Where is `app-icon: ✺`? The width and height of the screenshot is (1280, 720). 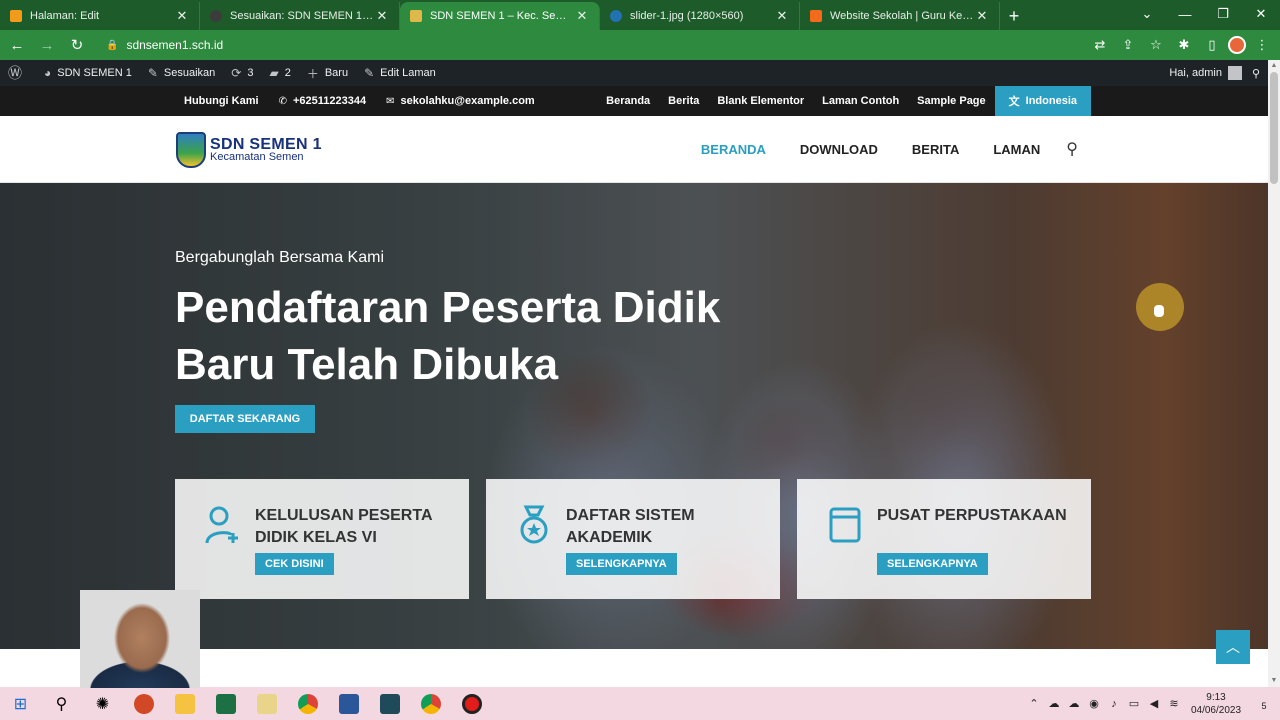
app-icon: ✺ is located at coordinates (102, 703).